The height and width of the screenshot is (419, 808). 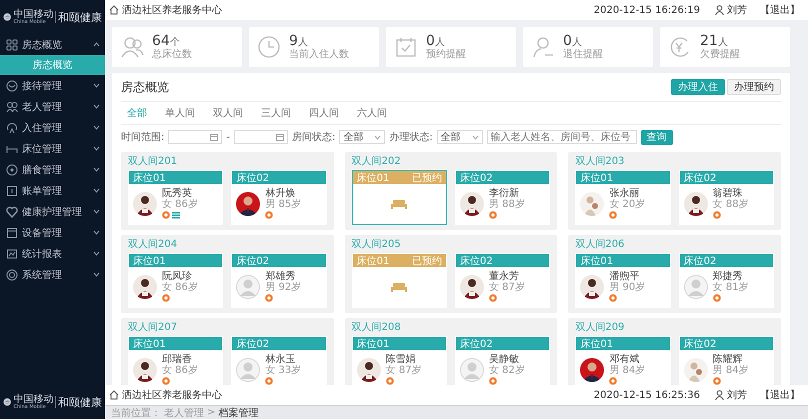 I want to click on resident-info: 女 88岁, so click(x=730, y=205).